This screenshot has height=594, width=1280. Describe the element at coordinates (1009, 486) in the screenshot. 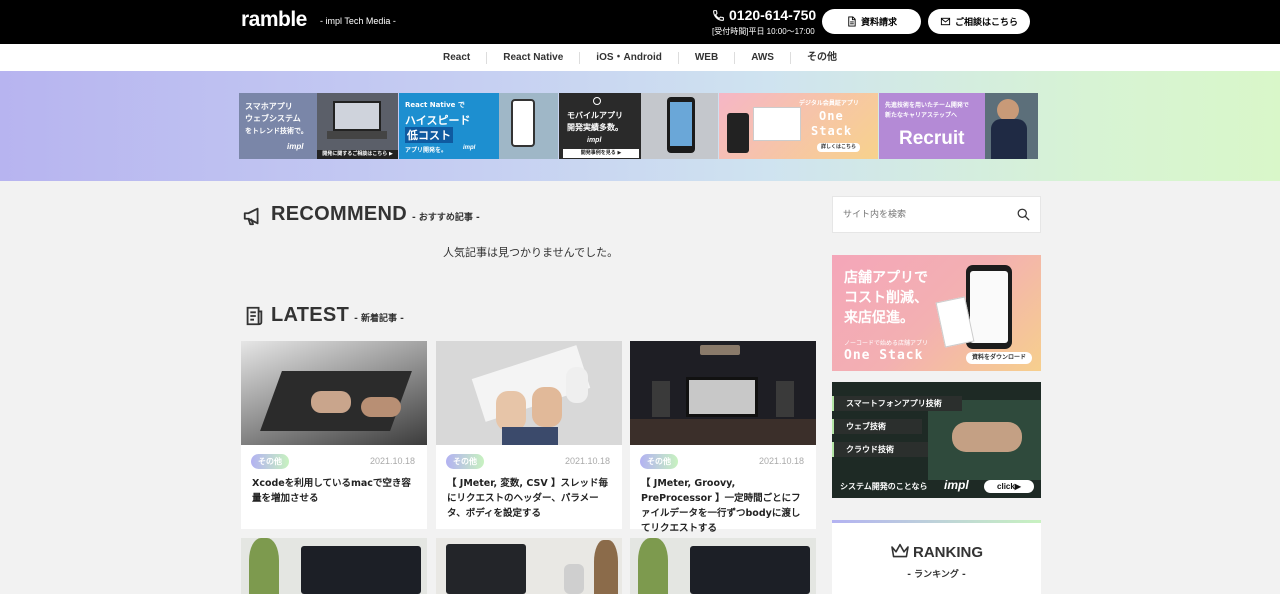

I see `sidebar-ad2-cta: click▶` at that location.